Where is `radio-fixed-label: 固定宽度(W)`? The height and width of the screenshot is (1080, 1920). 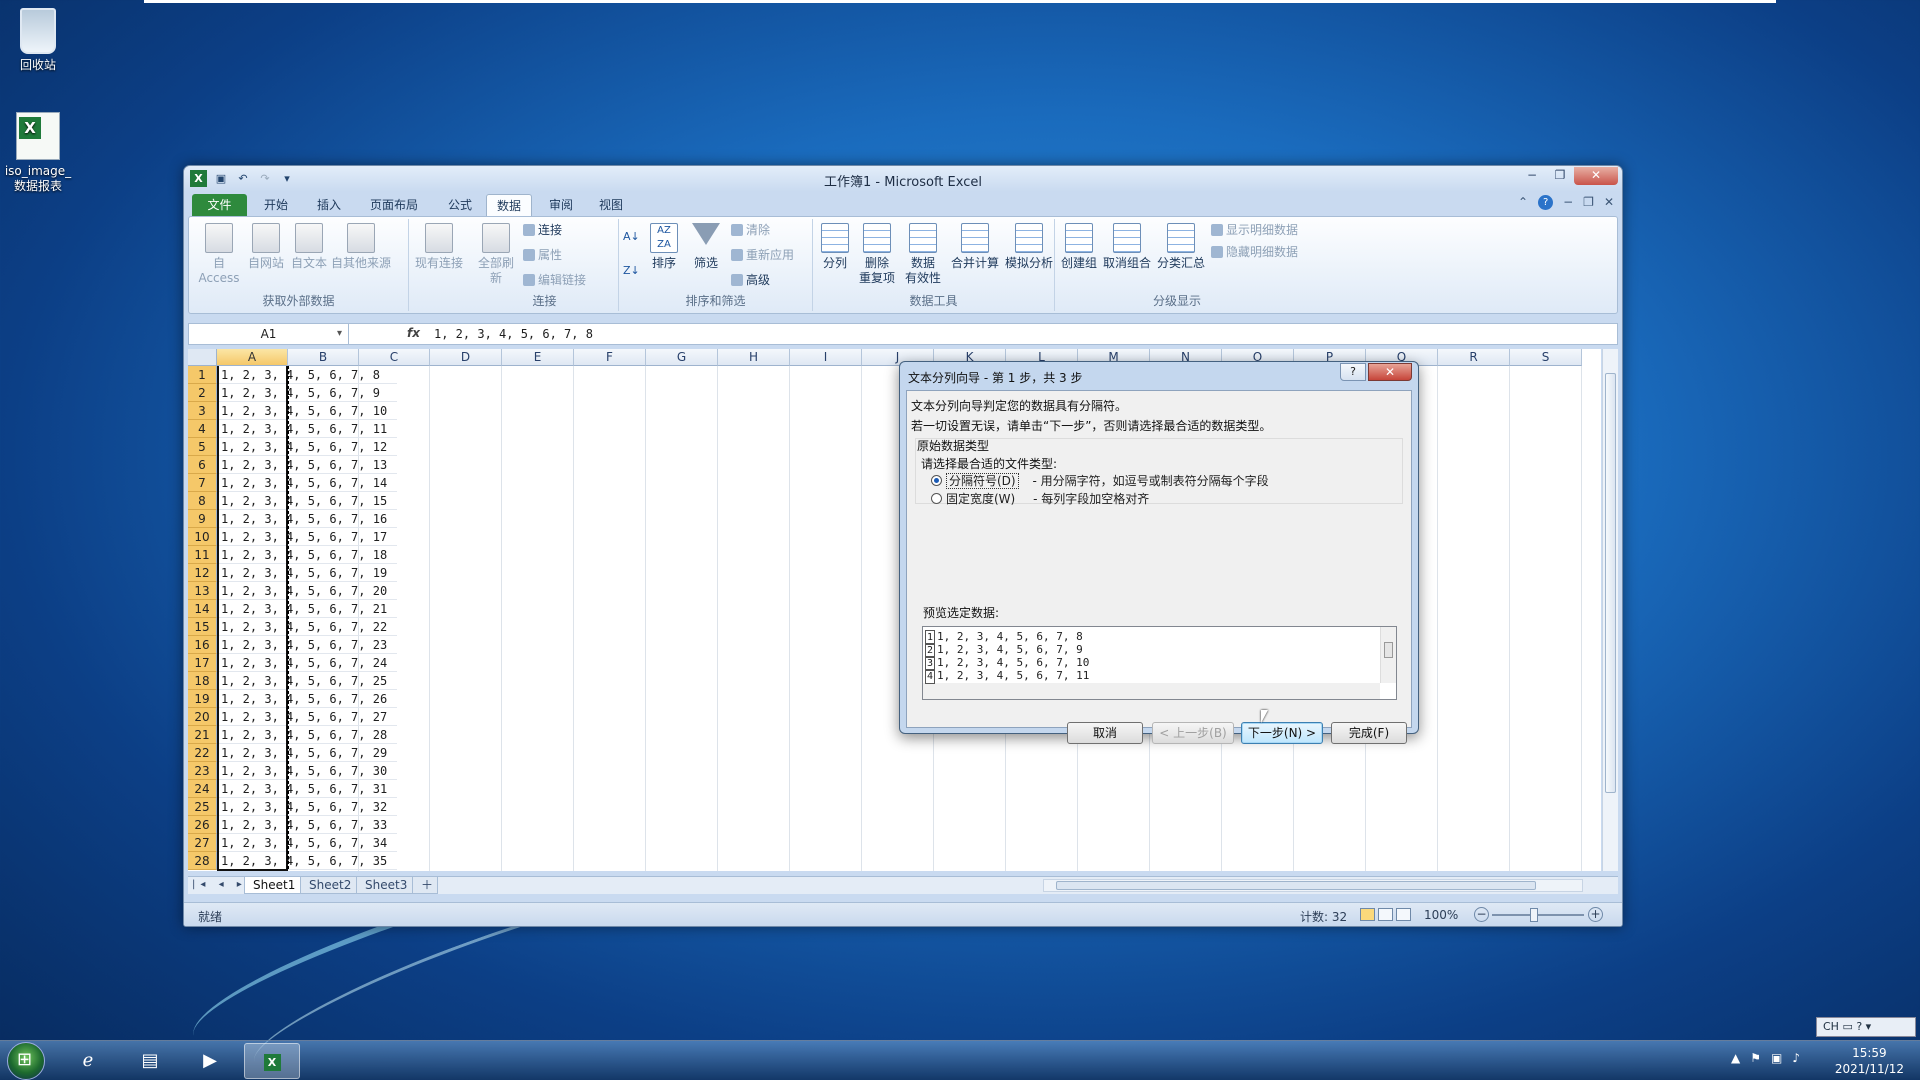
radio-fixed-label: 固定宽度(W) is located at coordinates (980, 499).